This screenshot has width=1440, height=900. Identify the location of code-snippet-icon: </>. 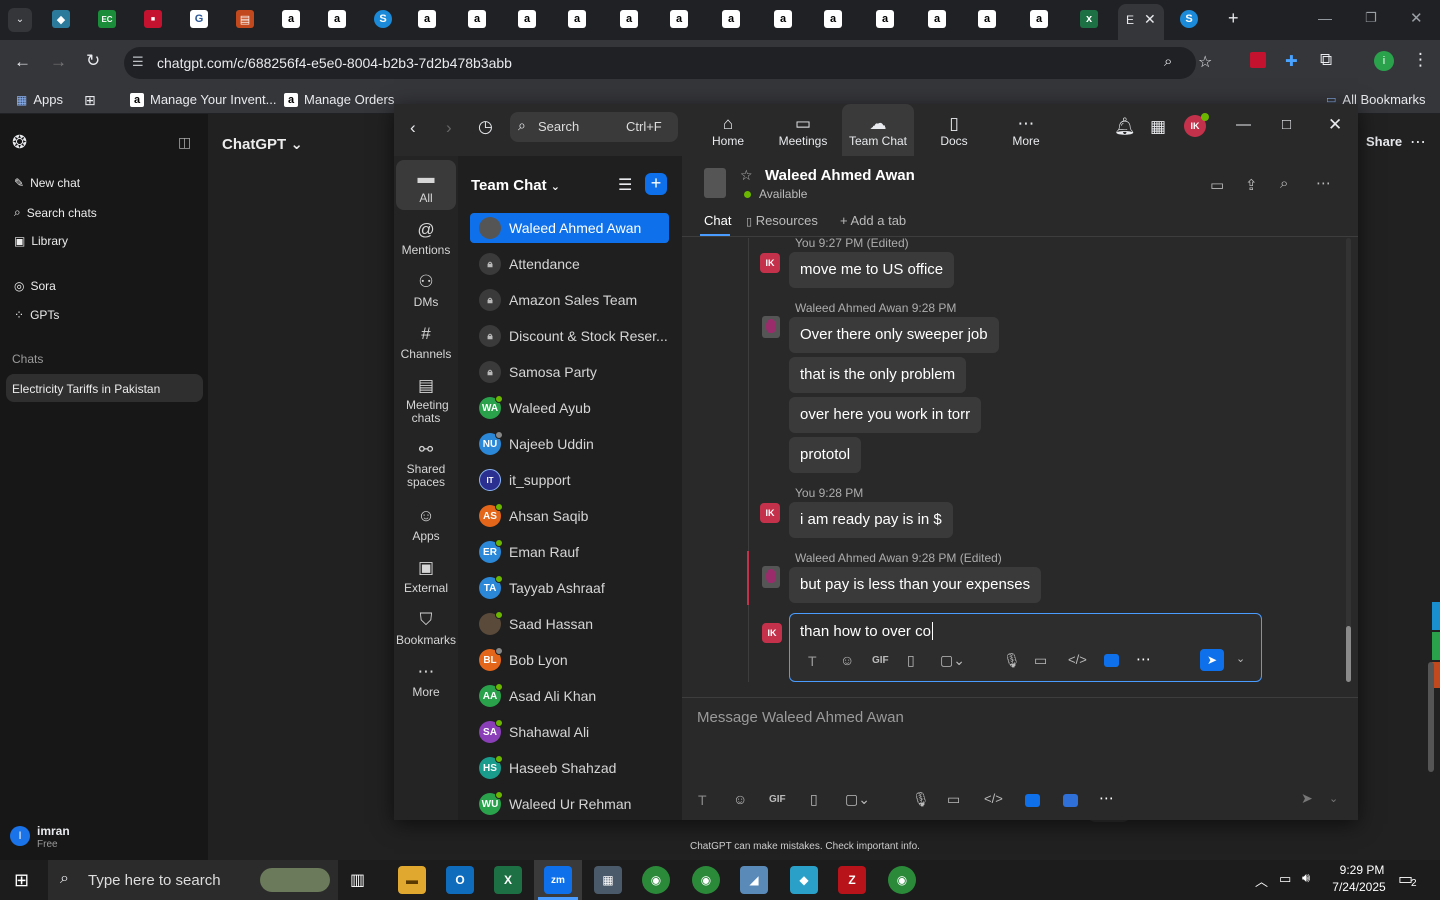
(1077, 659).